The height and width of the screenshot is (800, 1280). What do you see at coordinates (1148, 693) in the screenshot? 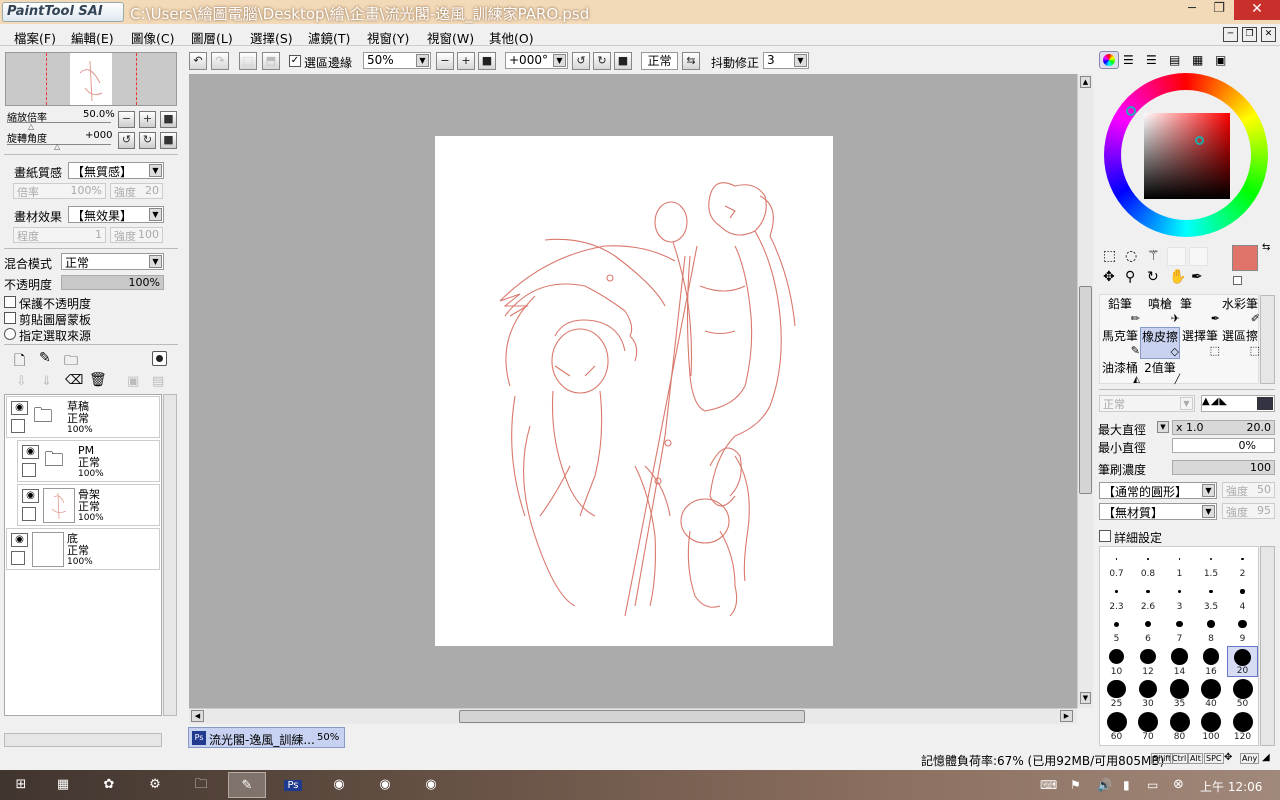
I see `brush-size-cell: 30` at bounding box center [1148, 693].